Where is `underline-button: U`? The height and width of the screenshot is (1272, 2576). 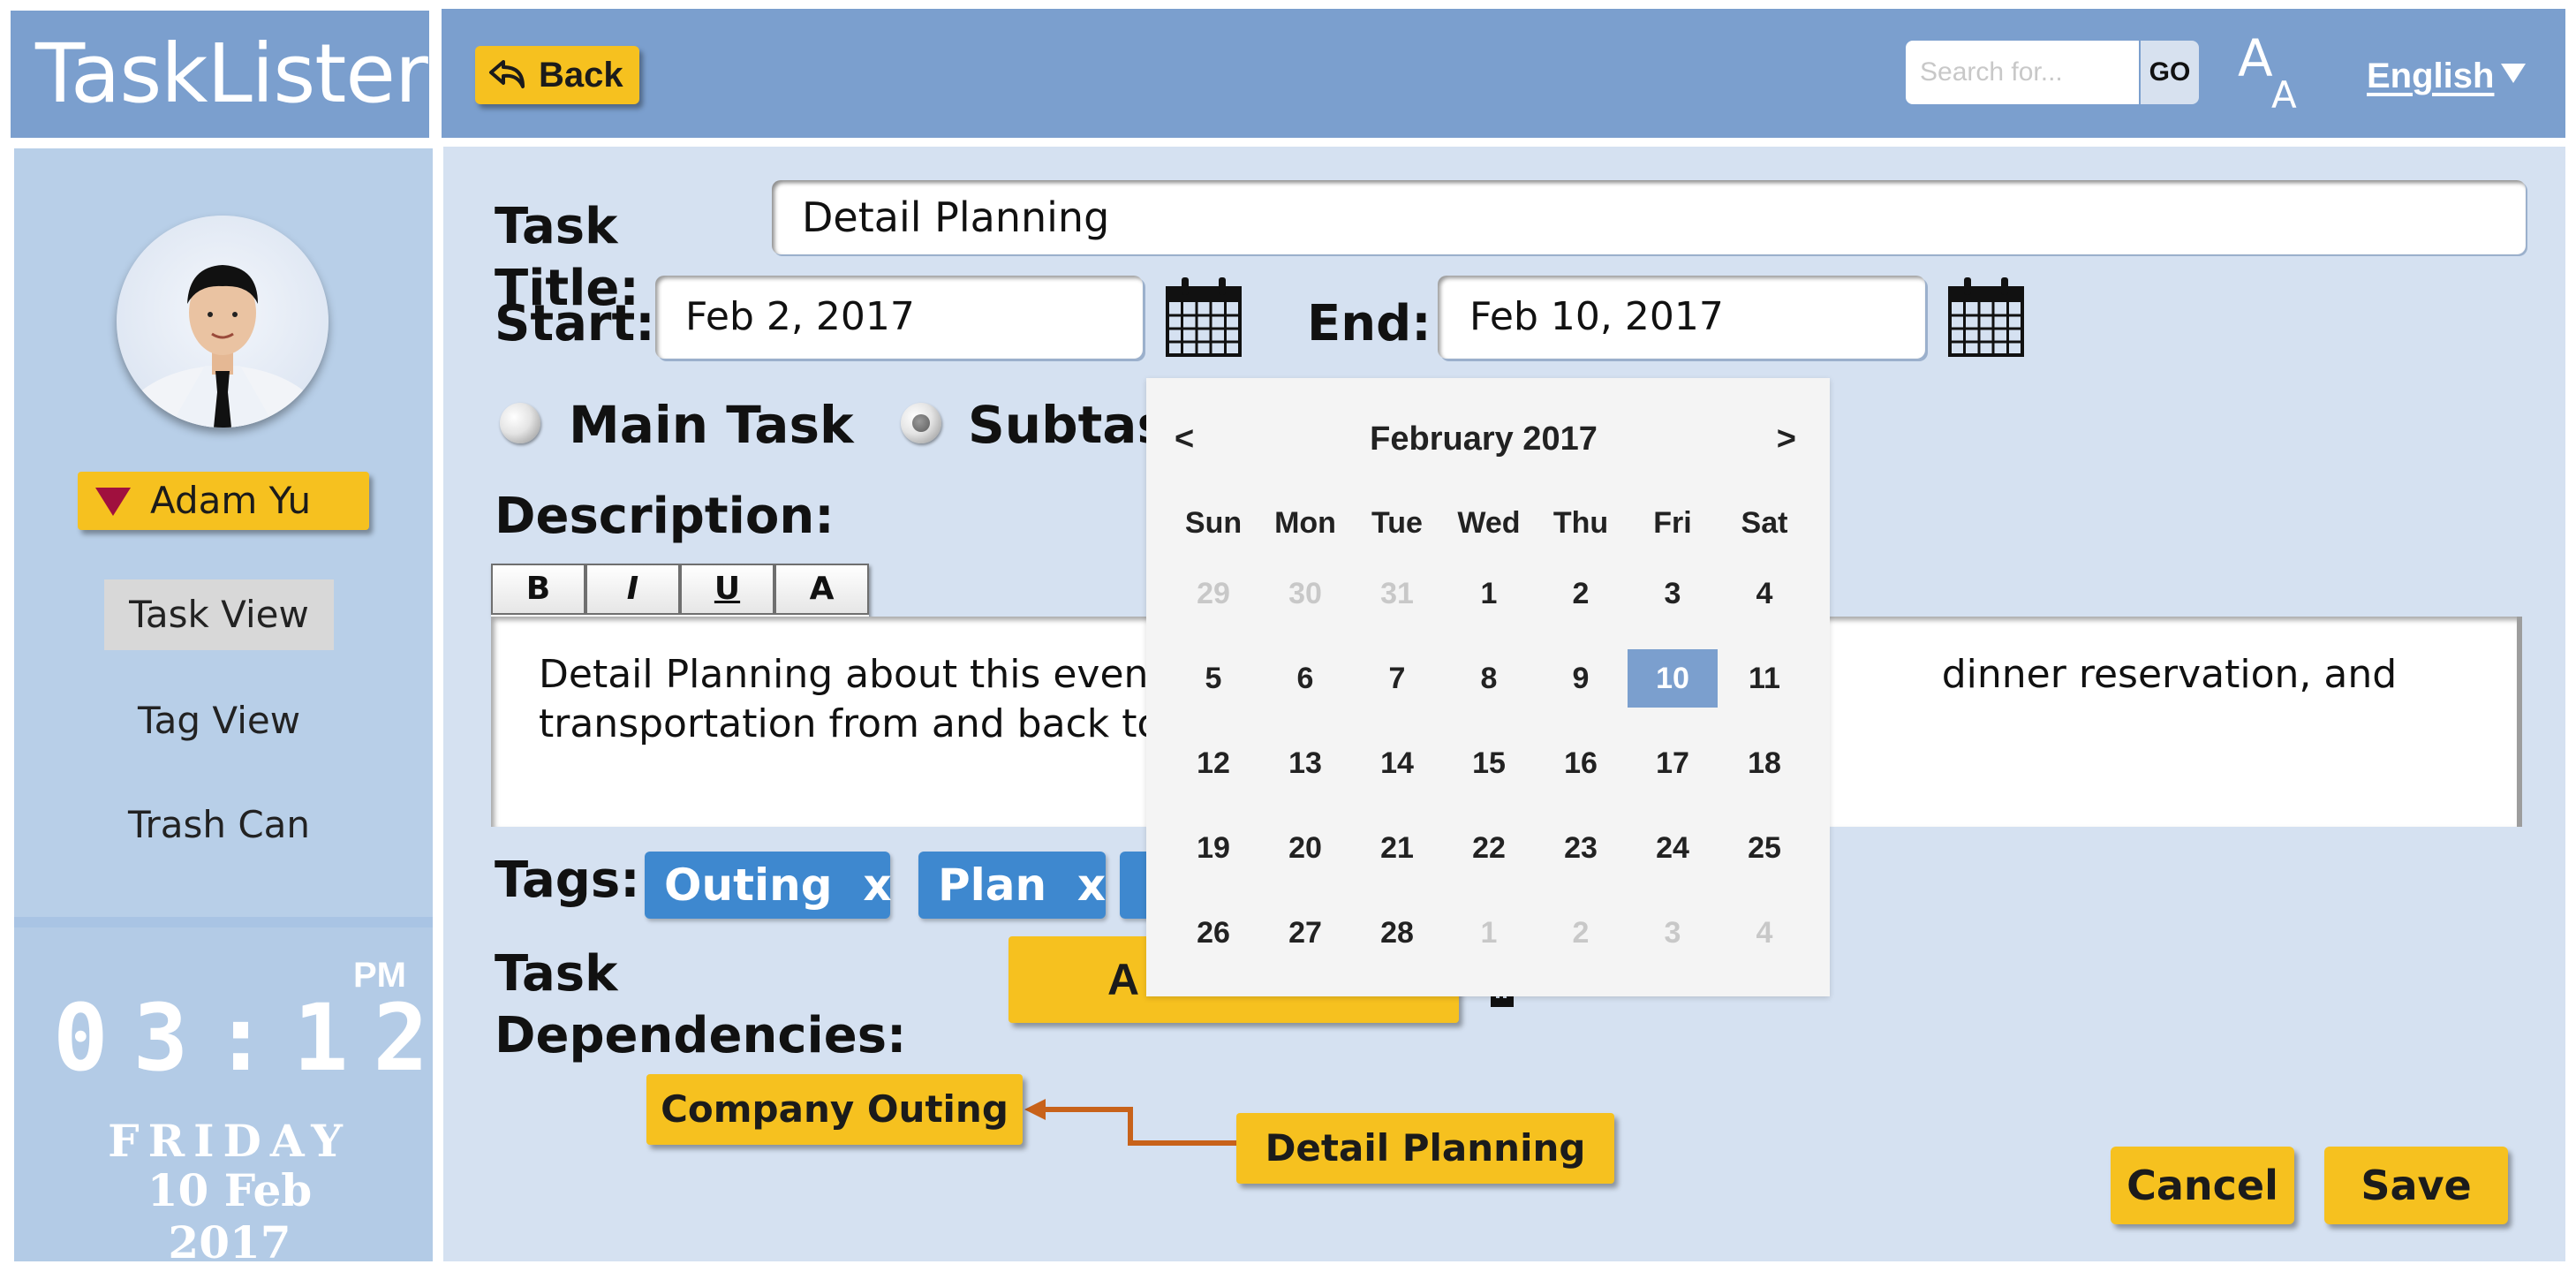 underline-button: U is located at coordinates (727, 589).